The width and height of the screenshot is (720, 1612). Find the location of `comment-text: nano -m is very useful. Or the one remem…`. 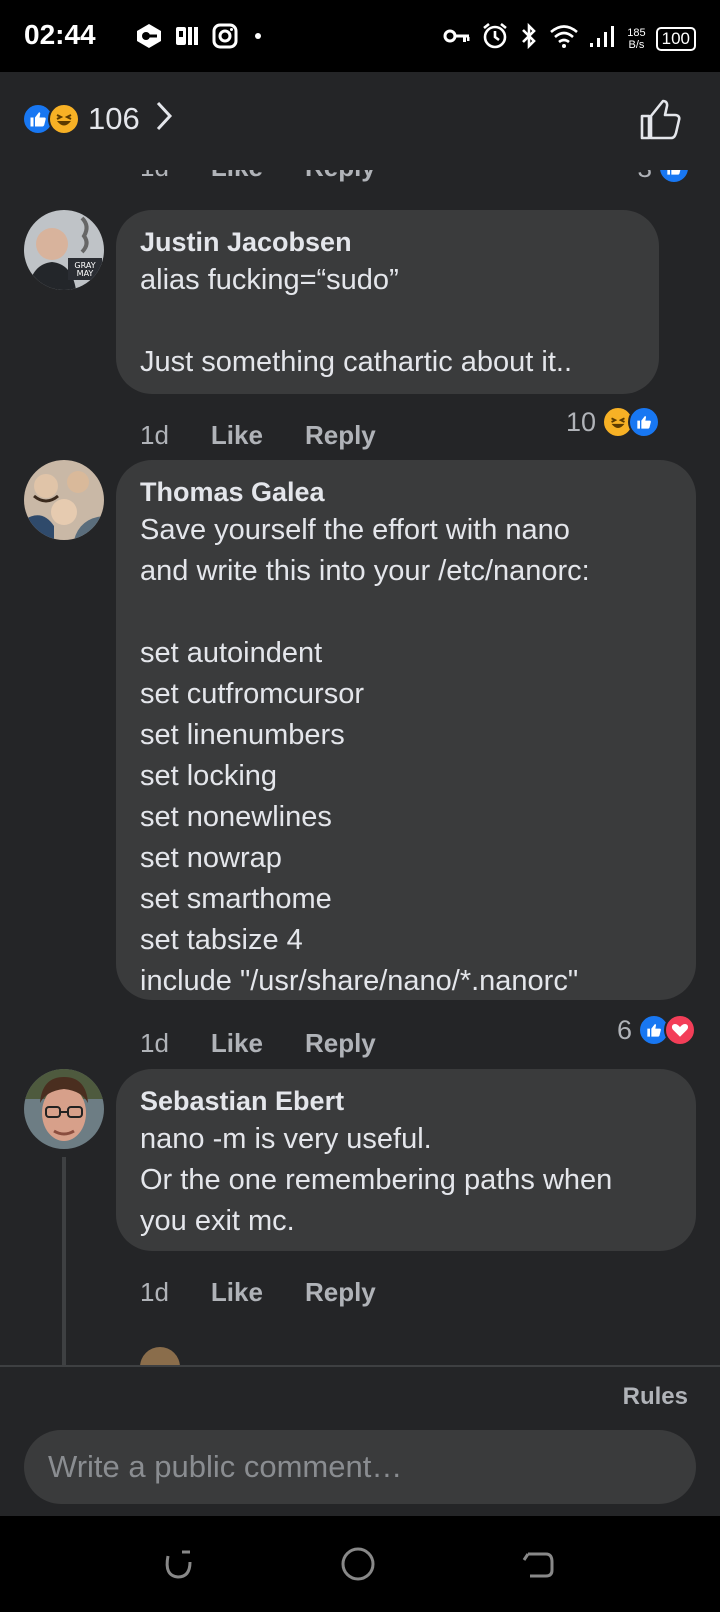

comment-text: nano -m is very useful. Or the one remem… is located at coordinates (376, 1180).